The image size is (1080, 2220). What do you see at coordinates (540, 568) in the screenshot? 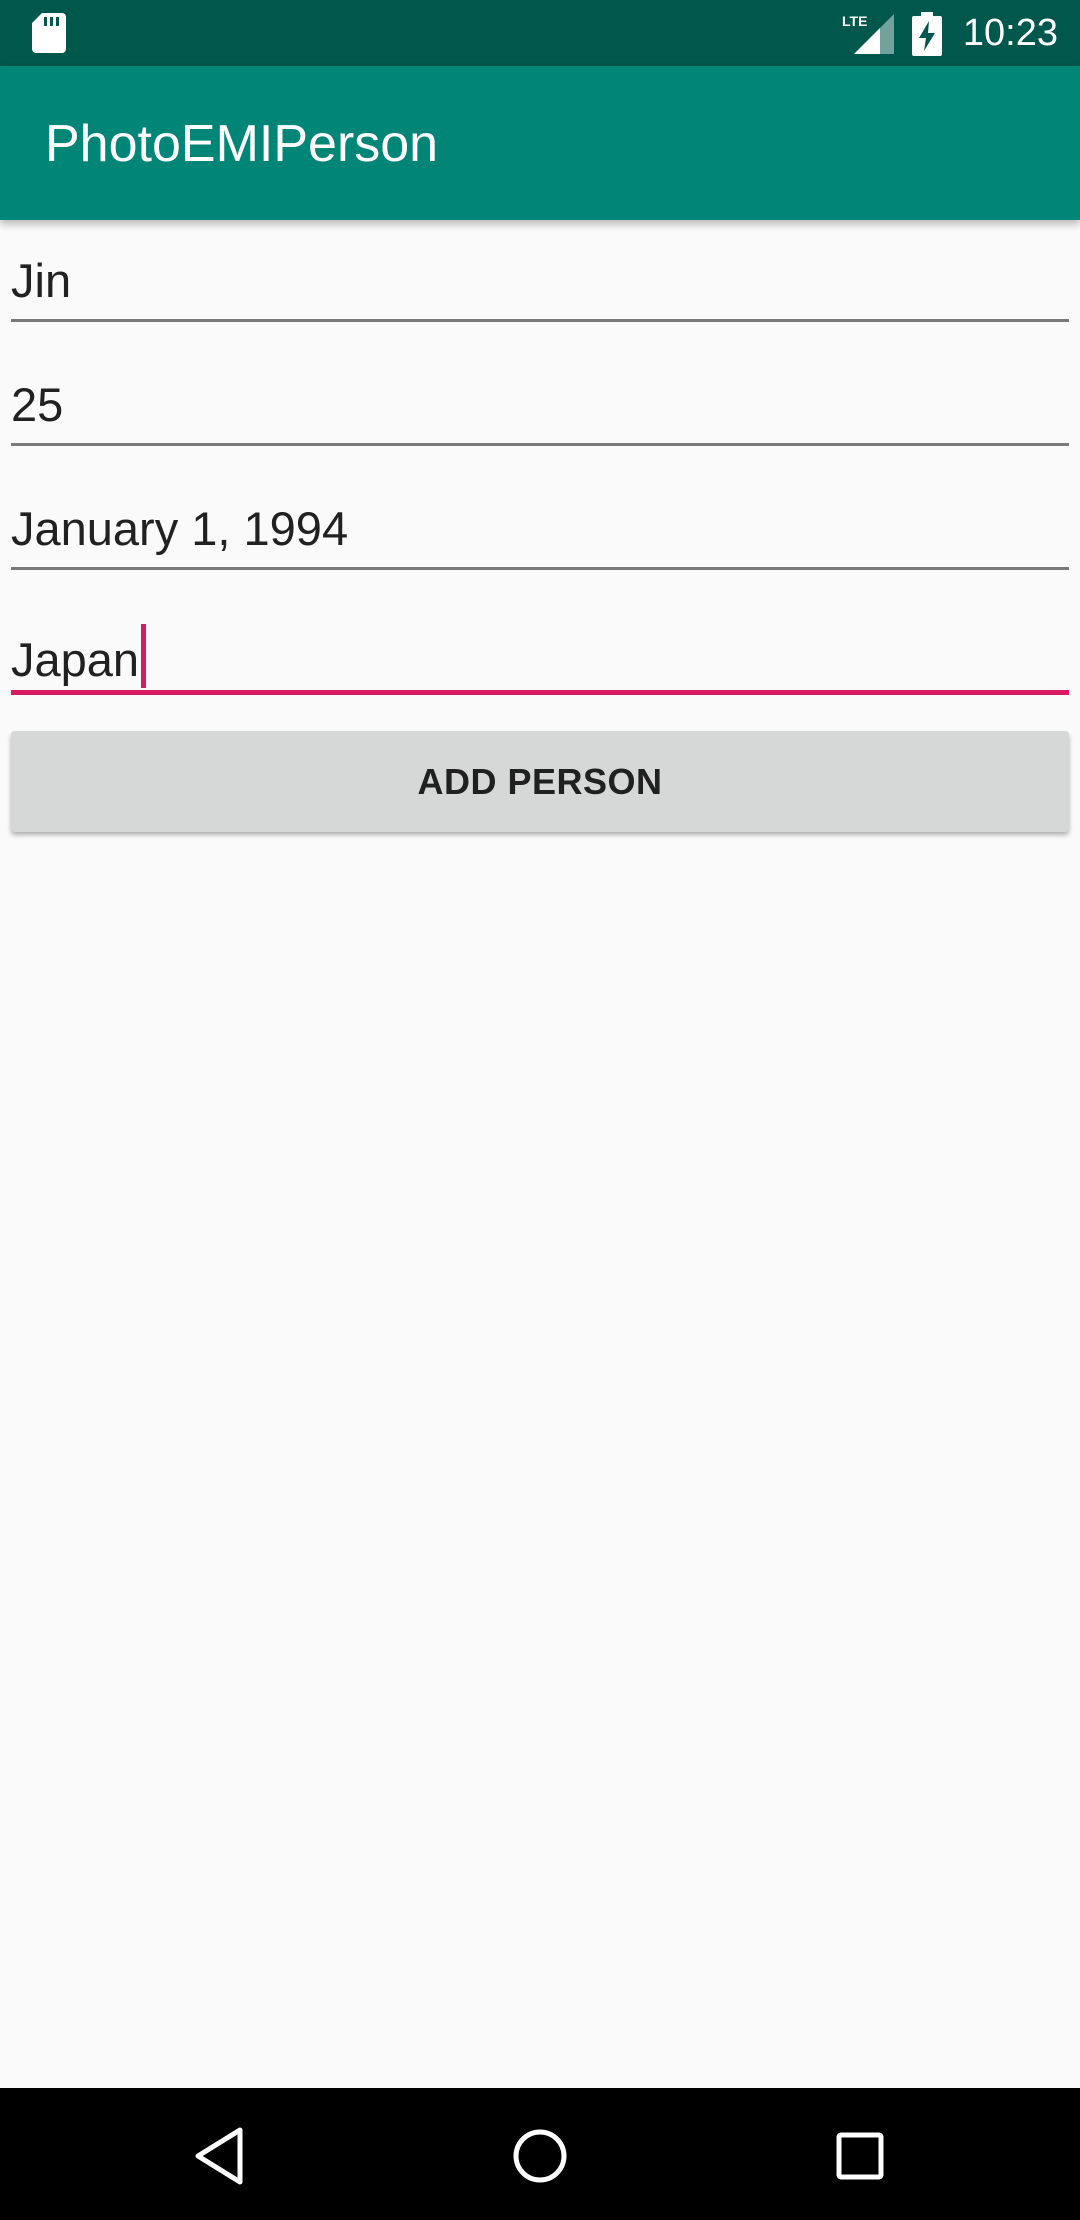
I see `birthdate-field-underline` at bounding box center [540, 568].